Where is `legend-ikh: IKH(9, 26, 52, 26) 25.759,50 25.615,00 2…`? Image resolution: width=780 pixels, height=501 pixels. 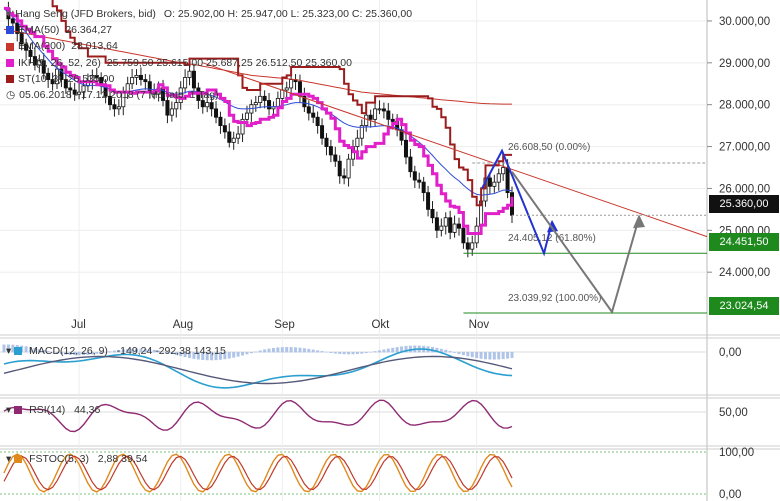
legend-ikh: IKH(9, 26, 52, 26) 25.759,50 25.615,00 2… is located at coordinates (209, 63).